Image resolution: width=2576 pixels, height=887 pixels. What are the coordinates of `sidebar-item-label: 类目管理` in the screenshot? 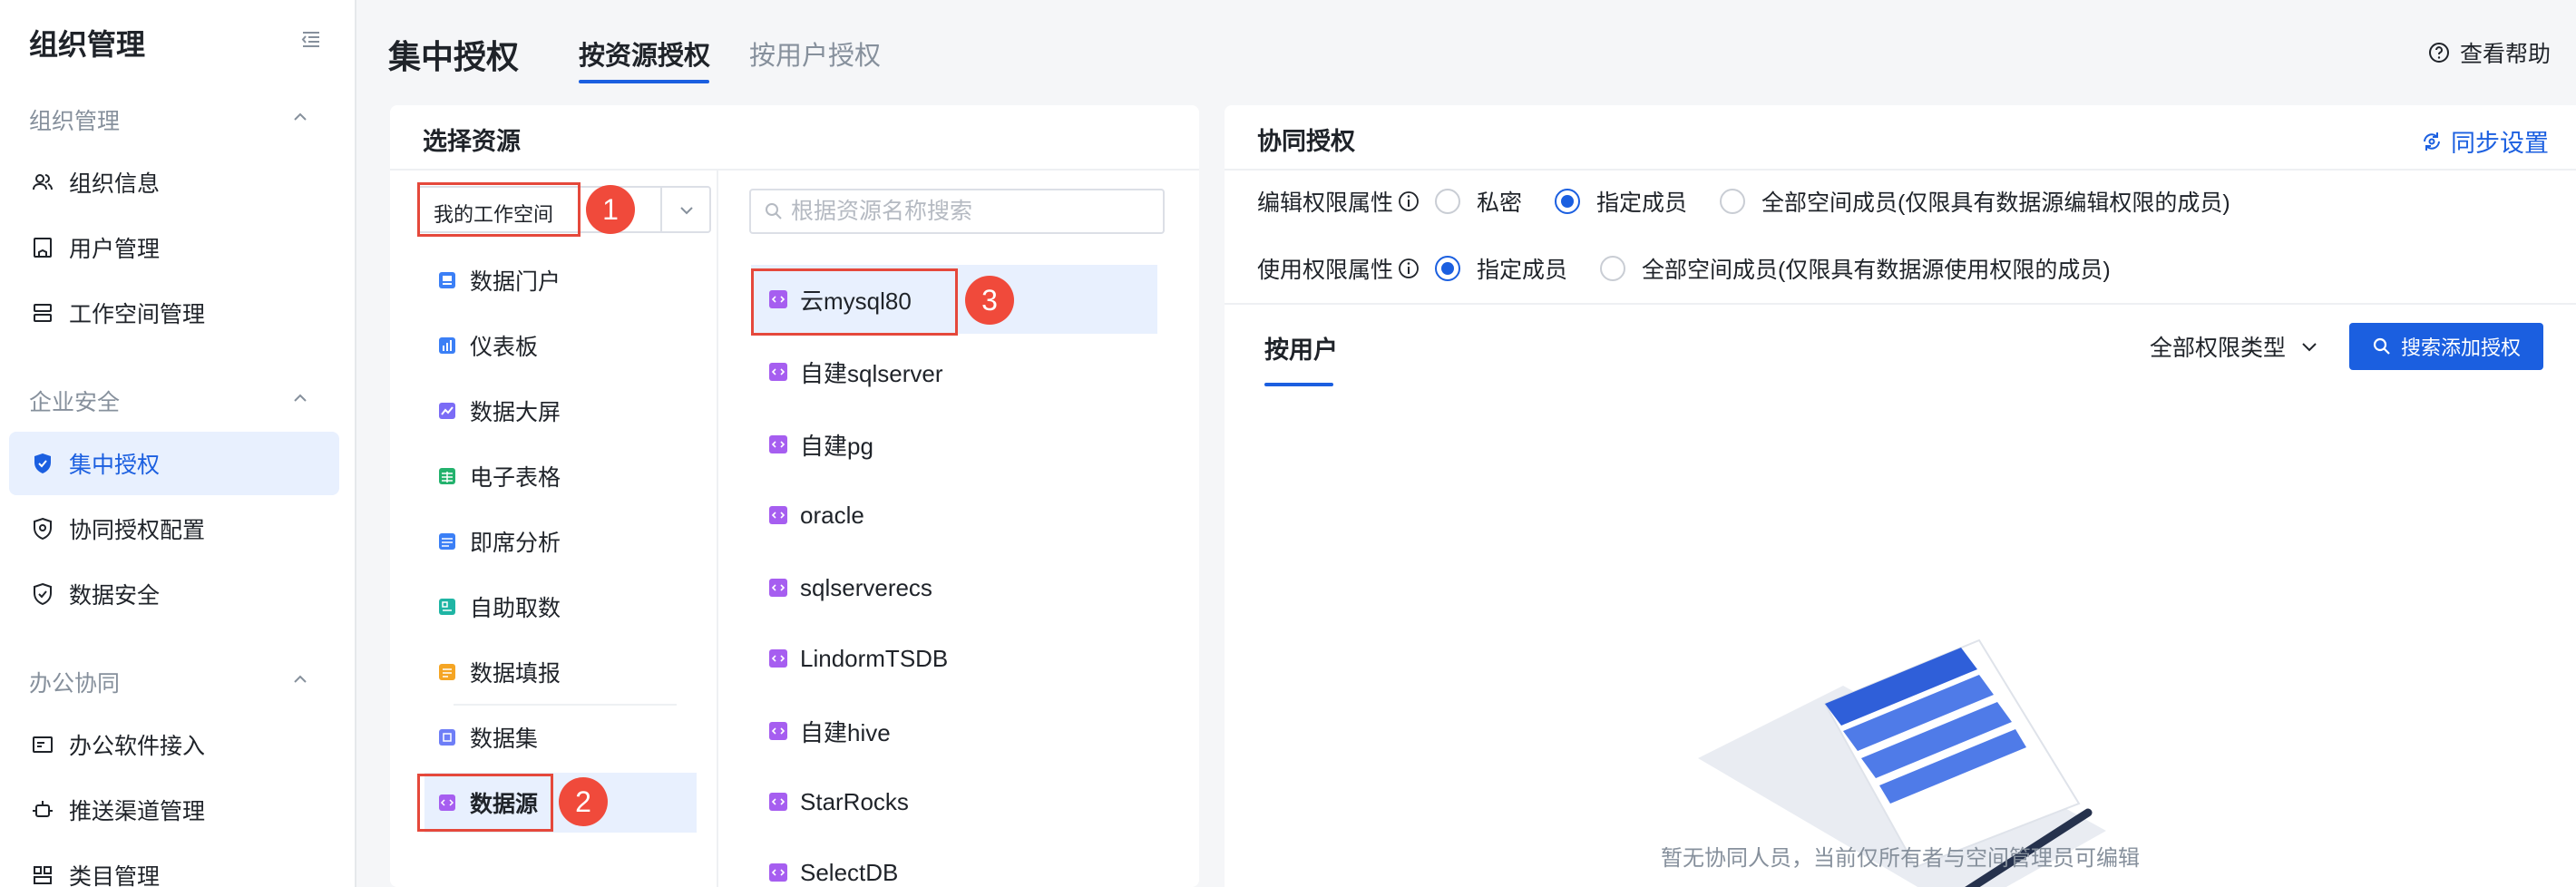 It's located at (115, 875).